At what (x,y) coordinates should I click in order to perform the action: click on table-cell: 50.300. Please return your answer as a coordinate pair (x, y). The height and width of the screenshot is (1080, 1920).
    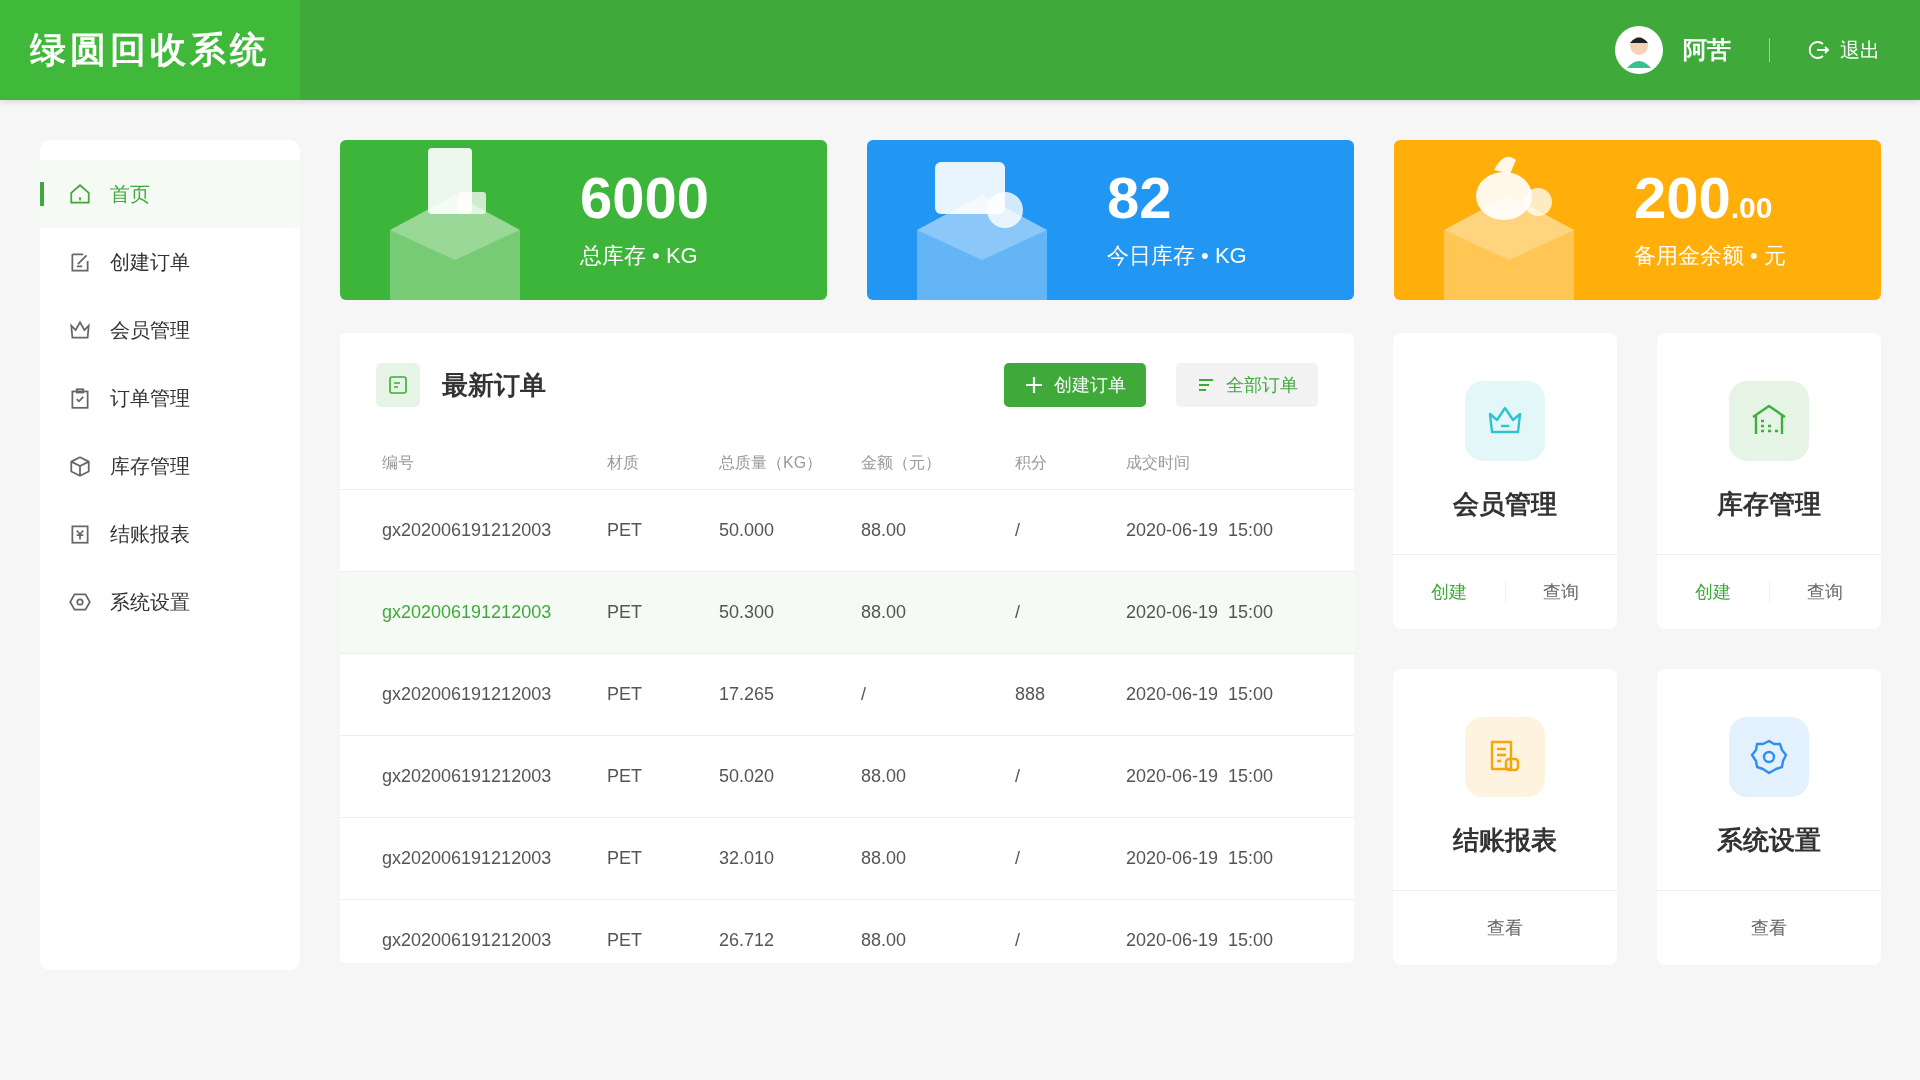
    Looking at the image, I should click on (747, 612).